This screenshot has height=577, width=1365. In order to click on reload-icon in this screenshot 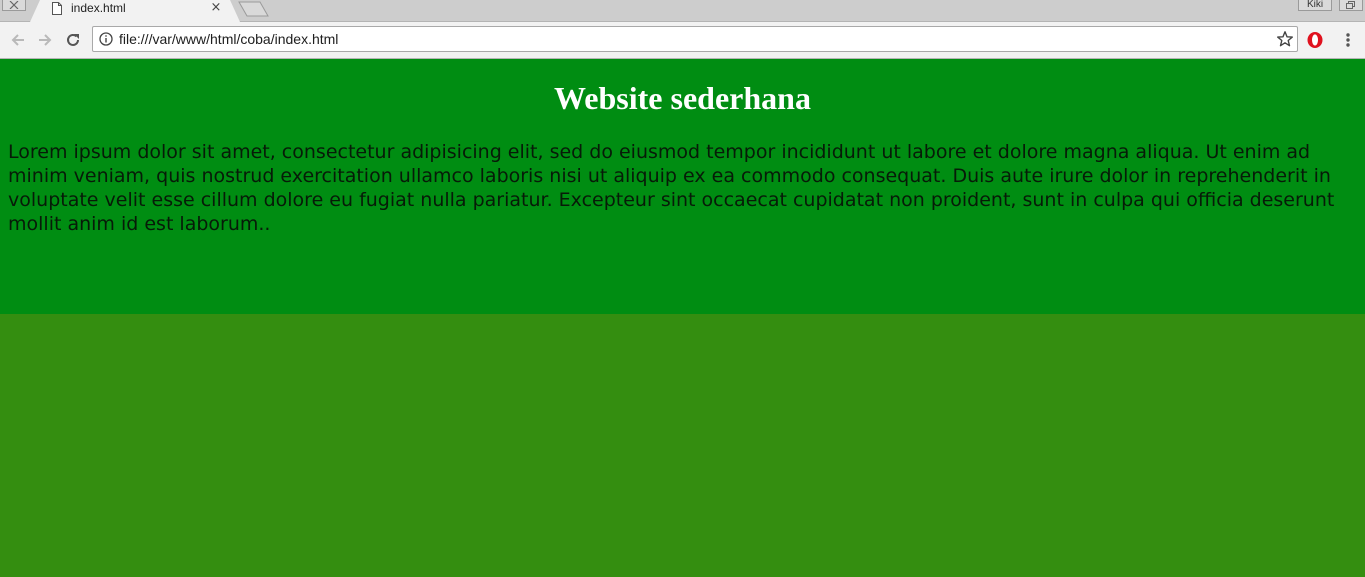, I will do `click(73, 39)`.